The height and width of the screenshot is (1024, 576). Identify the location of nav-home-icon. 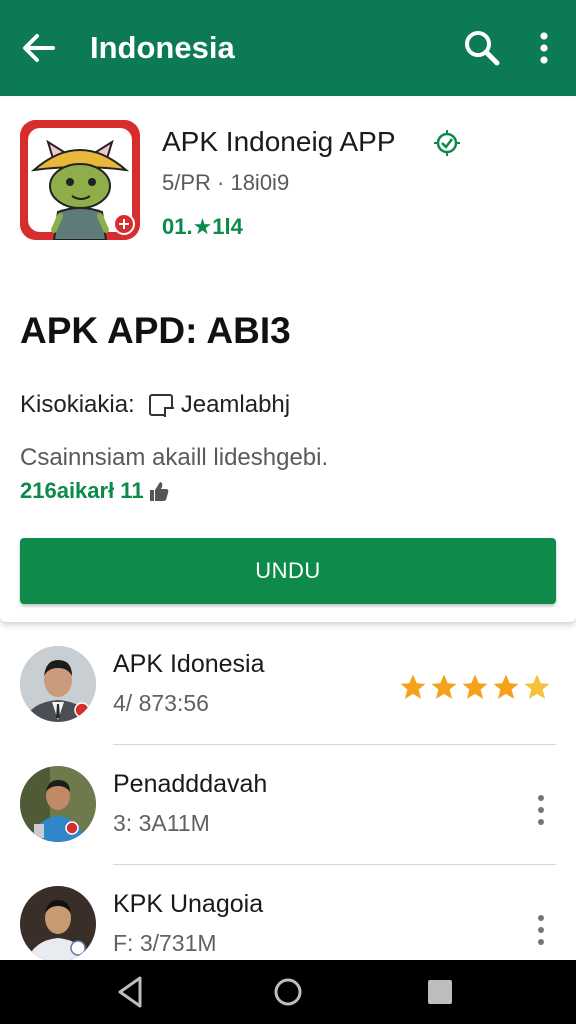
(288, 992).